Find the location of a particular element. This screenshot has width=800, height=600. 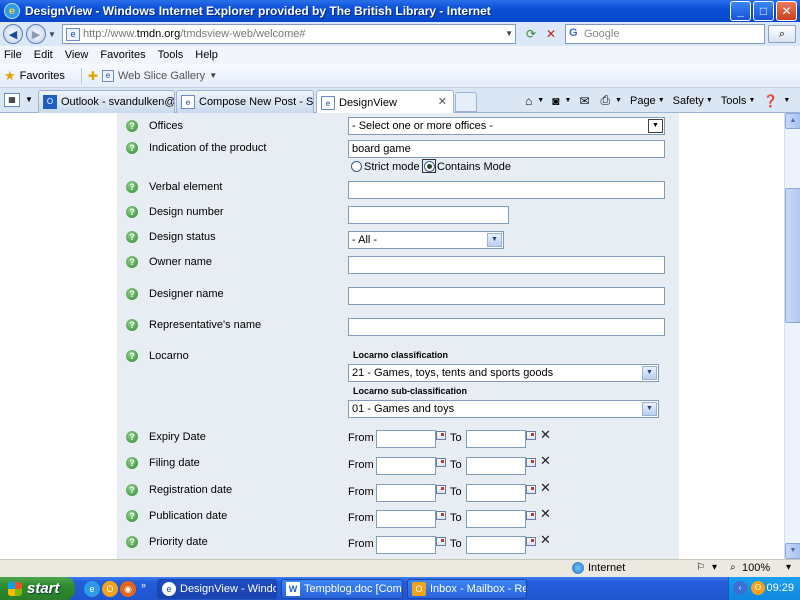

scroll-thumb is located at coordinates (792, 255).